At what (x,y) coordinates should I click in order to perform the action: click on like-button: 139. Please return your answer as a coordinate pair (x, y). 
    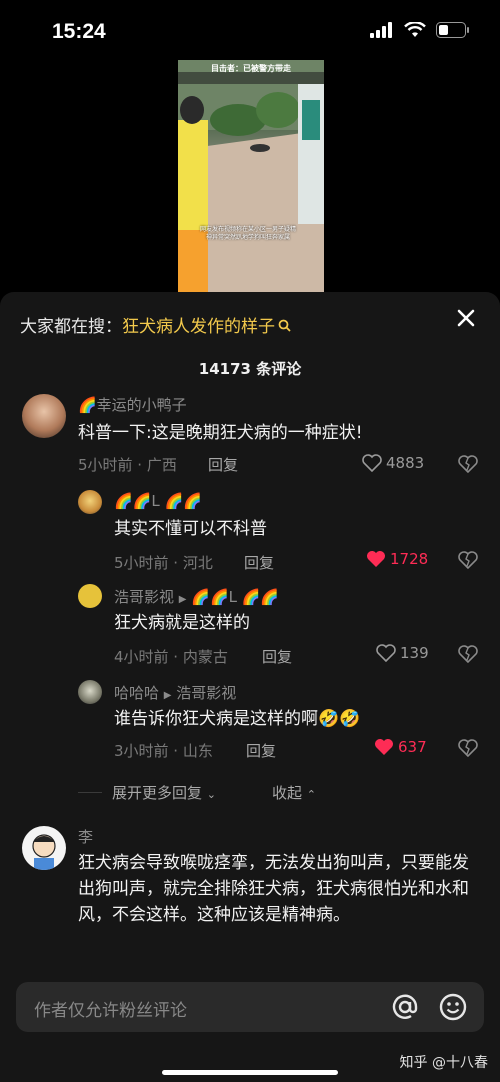
    Looking at the image, I should click on (402, 653).